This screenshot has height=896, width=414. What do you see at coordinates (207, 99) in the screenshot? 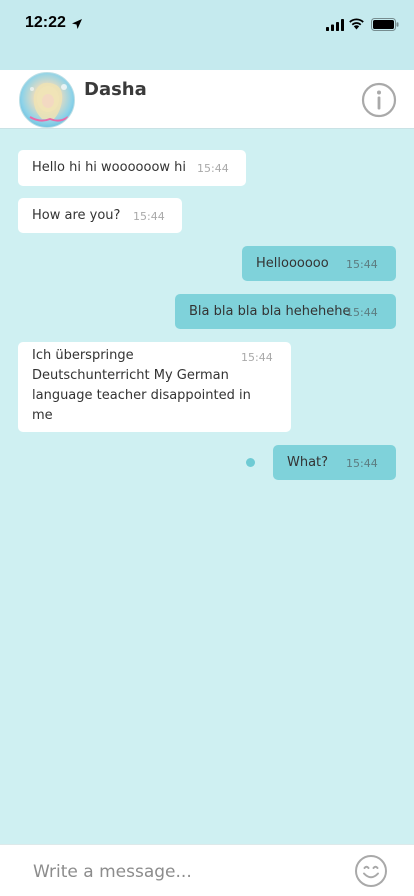
I see `chat-header: Dasha` at bounding box center [207, 99].